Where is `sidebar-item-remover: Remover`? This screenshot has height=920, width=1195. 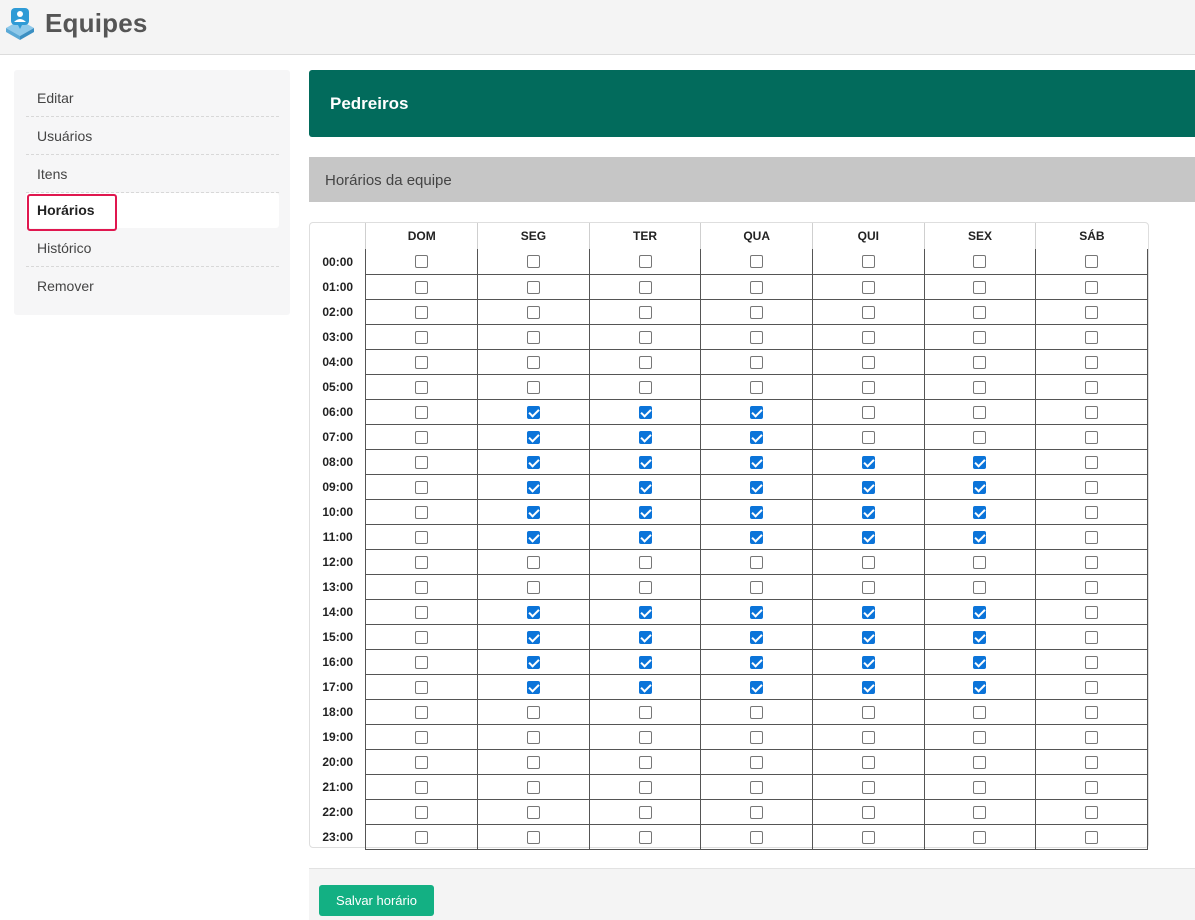
sidebar-item-remover: Remover is located at coordinates (152, 286).